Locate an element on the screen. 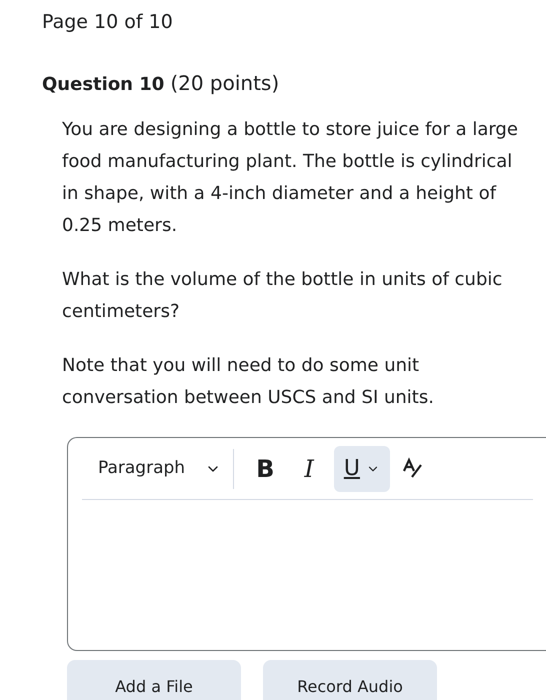 The height and width of the screenshot is (700, 546). page-label: Page 10 of 10 is located at coordinates (107, 22).